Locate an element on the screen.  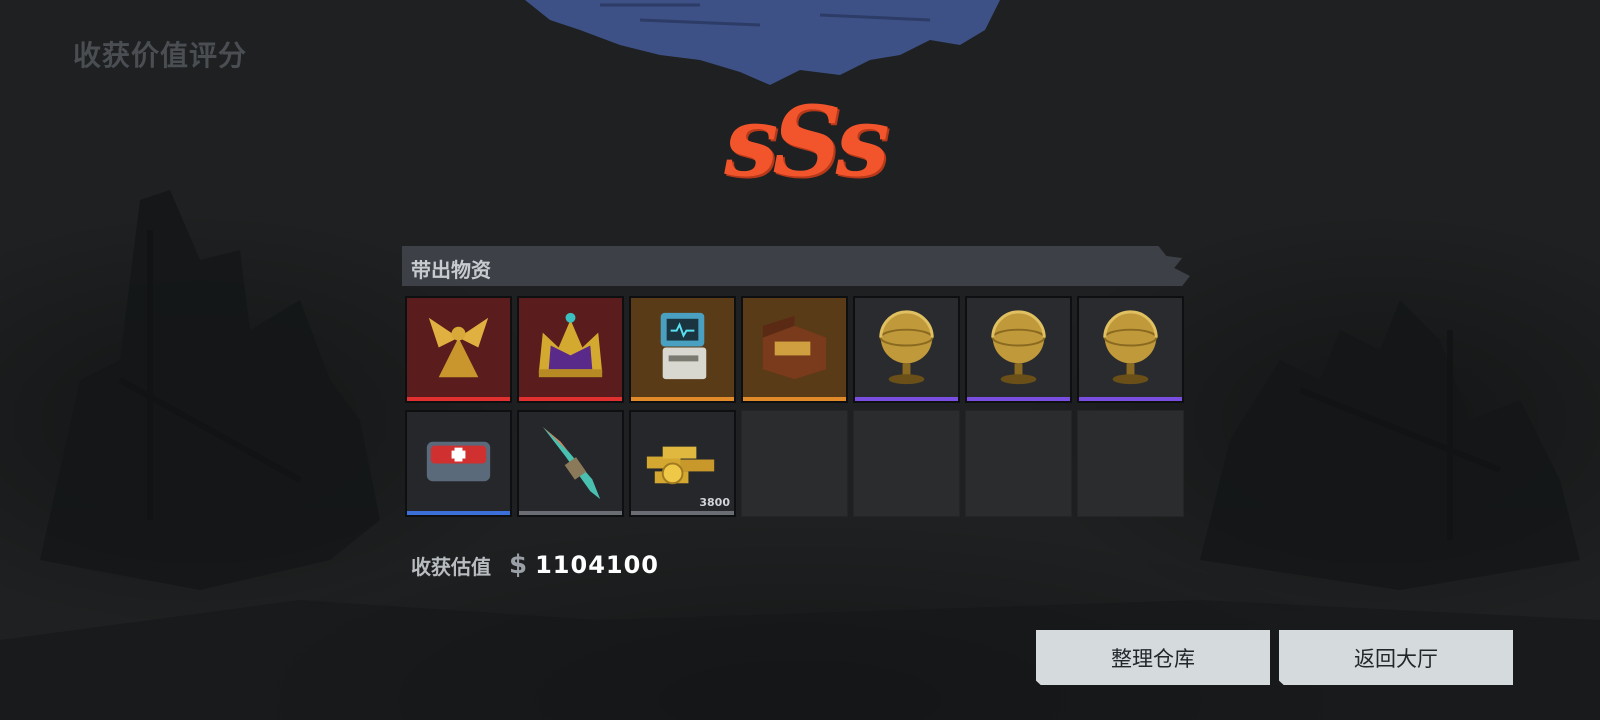
portable-device-icon is located at coordinates (682, 347).